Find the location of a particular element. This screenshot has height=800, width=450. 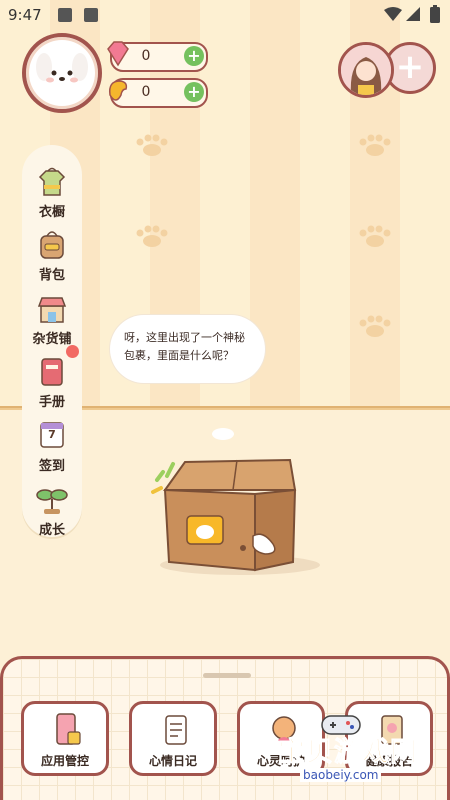

thought-dot is located at coordinates (223, 434).